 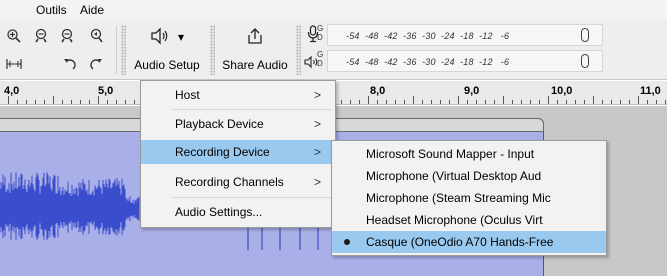 What do you see at coordinates (428, 36) in the screenshot?
I see `record-meter-ticks: -54 -48 -42 -36 -30 -24 -18 -12 -6` at bounding box center [428, 36].